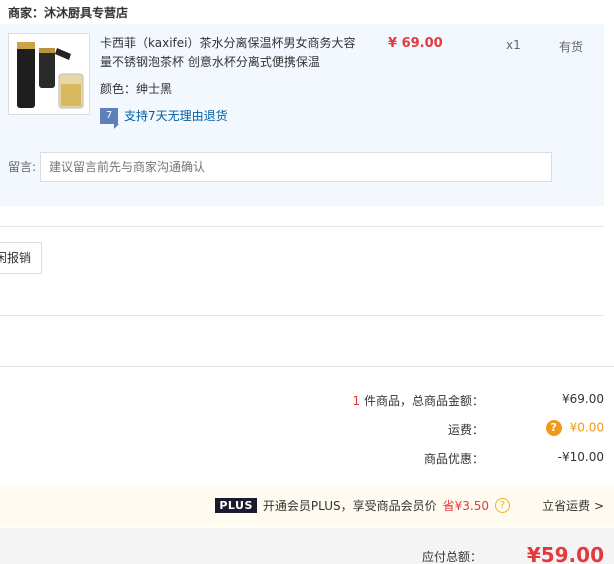 This screenshot has width=614, height=564. I want to click on shipping-line: ? ¥0.00, so click(574, 428).